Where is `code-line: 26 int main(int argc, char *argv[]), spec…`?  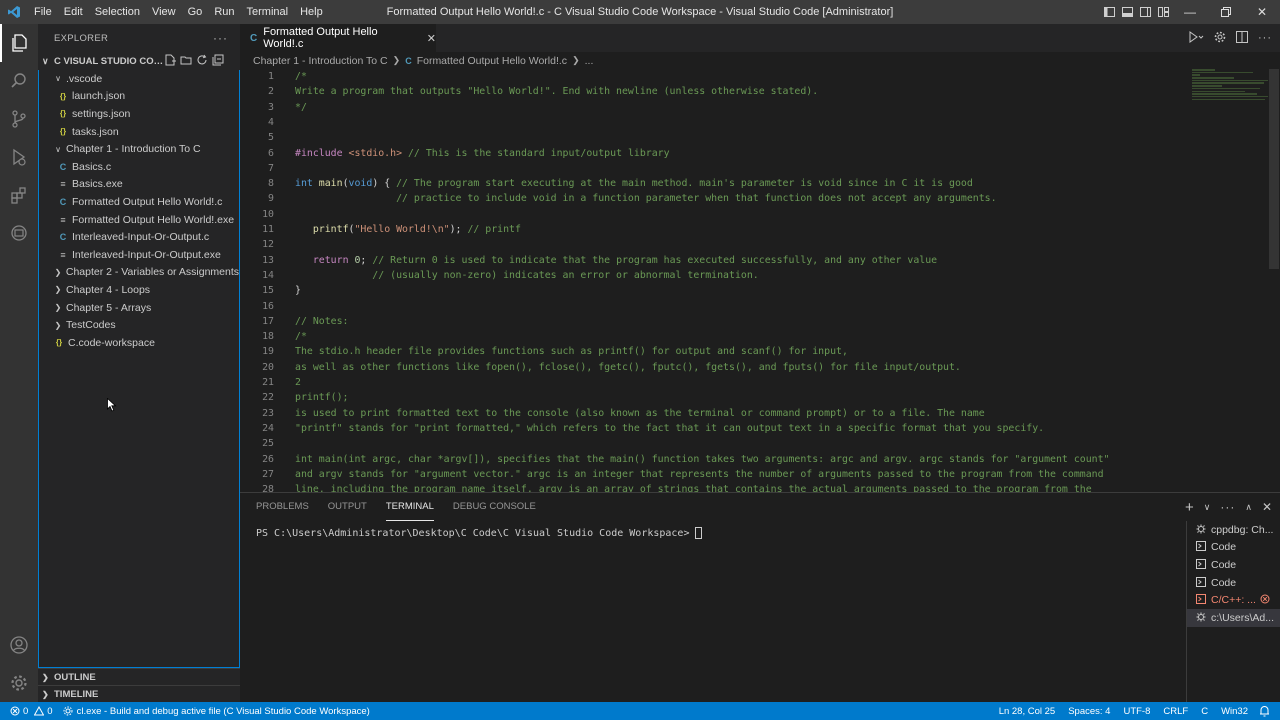 code-line: 26 int main(int argc, char *argv[]), spec… is located at coordinates (760, 459).